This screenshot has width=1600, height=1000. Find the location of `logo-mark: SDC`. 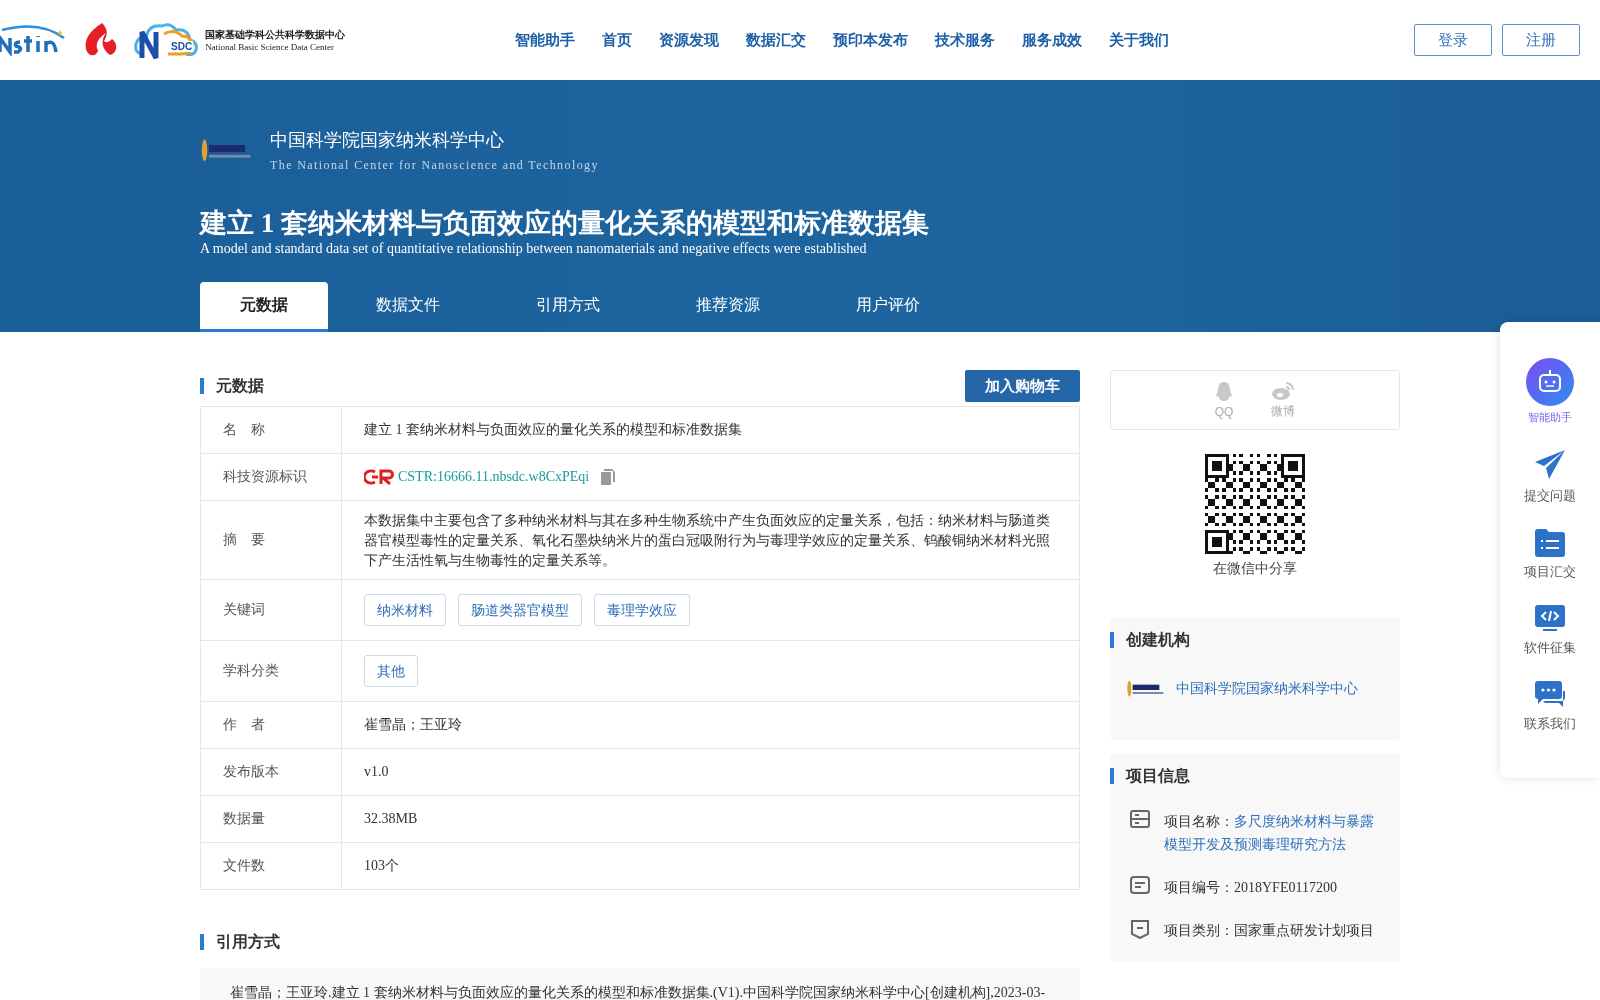

logo-mark: SDC is located at coordinates (182, 46).